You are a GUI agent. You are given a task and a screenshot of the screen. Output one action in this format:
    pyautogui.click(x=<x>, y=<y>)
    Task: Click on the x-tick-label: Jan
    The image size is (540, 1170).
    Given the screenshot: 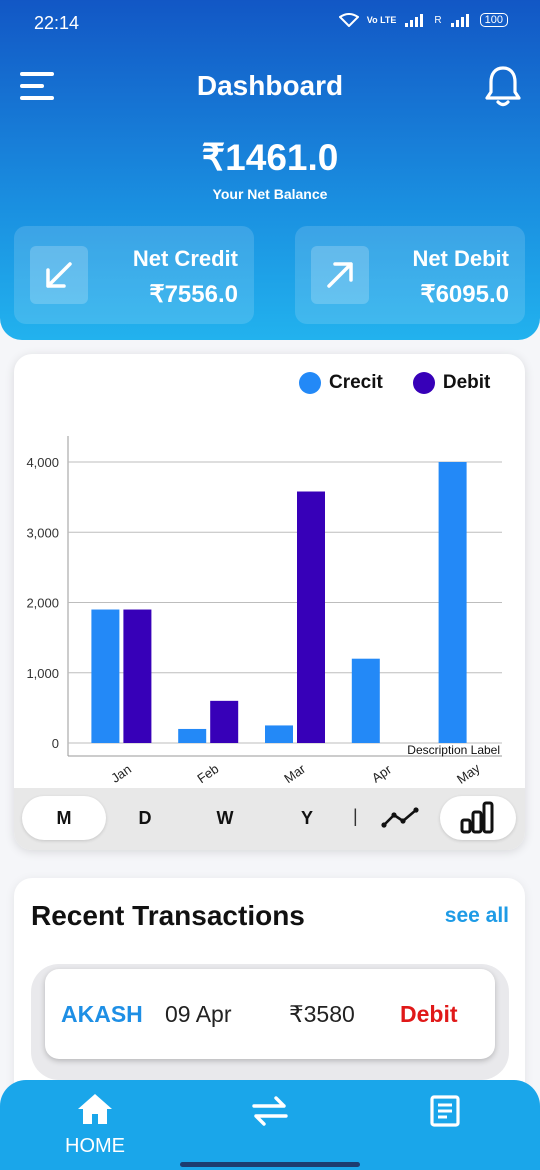 What is the action you would take?
    pyautogui.click(x=121, y=773)
    